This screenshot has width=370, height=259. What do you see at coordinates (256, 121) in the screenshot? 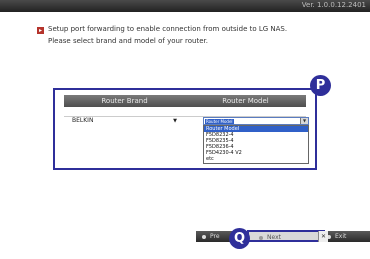
I see `router-model-select: Router Model ▼` at bounding box center [256, 121].